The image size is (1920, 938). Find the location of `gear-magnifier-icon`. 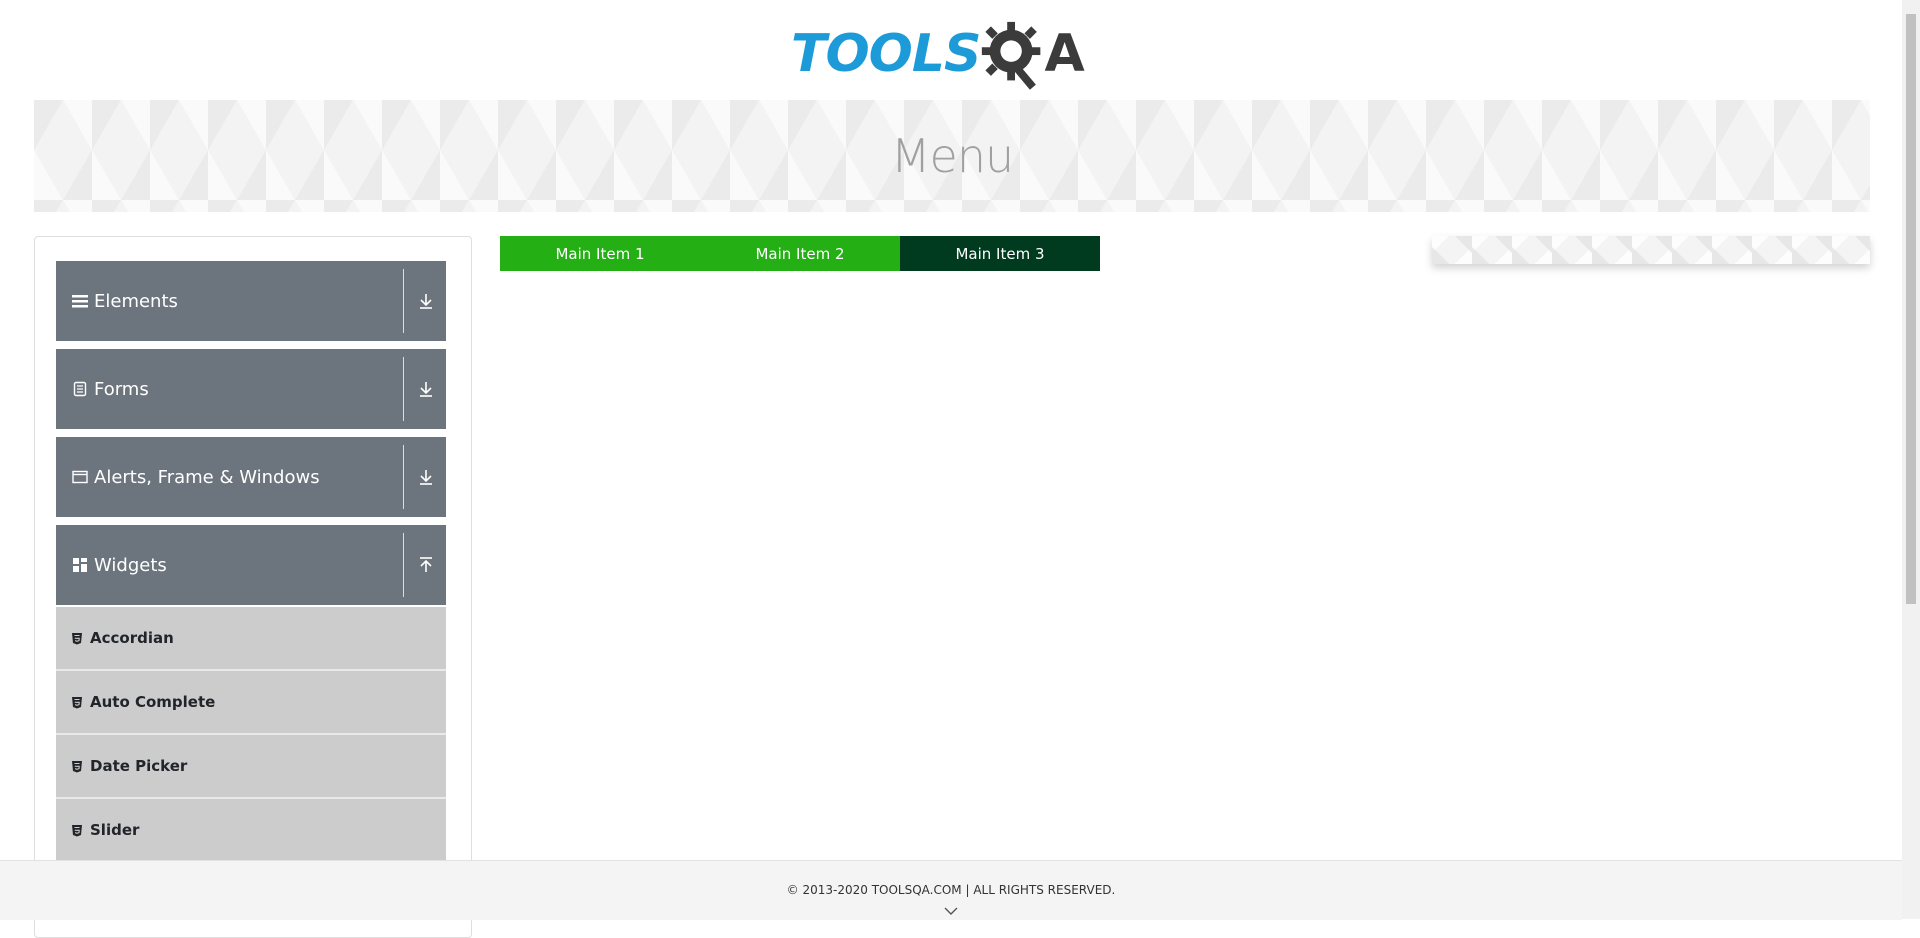

gear-magnifier-icon is located at coordinates (1011, 55).